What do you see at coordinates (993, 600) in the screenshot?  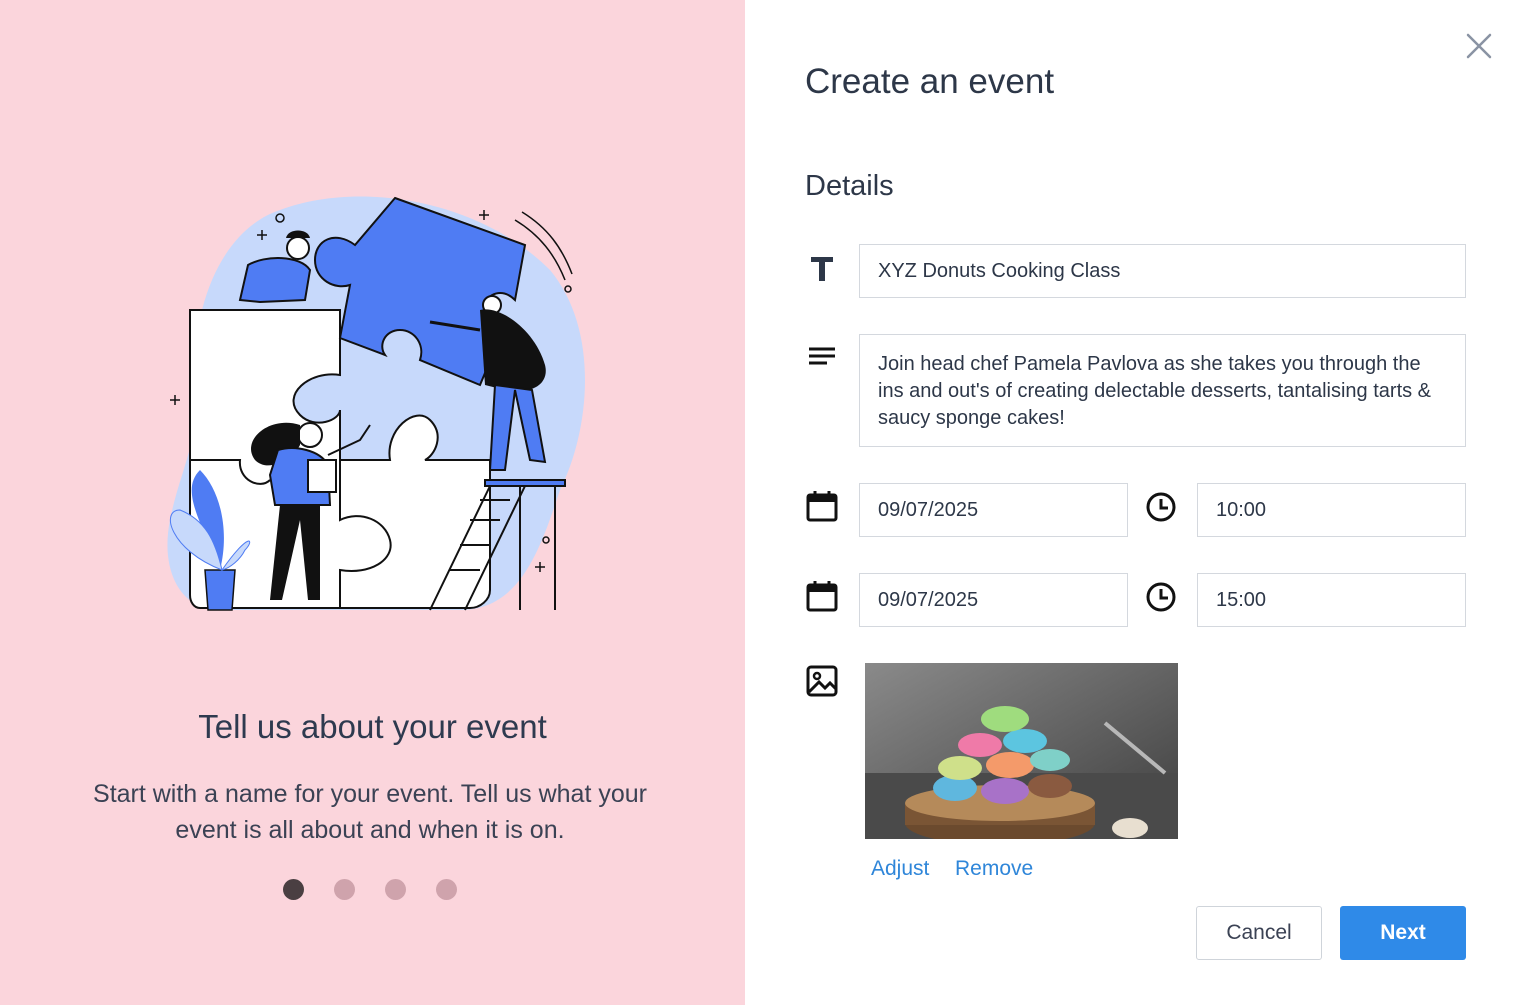 I see `end-date-input: 09/07/2025` at bounding box center [993, 600].